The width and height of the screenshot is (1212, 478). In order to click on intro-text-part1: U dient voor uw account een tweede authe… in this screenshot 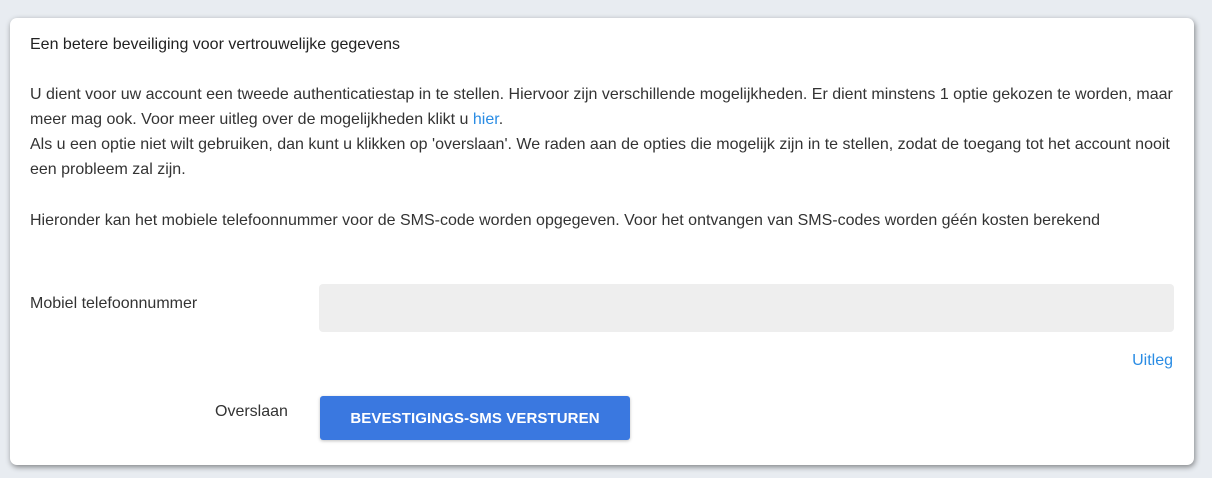, I will do `click(601, 107)`.